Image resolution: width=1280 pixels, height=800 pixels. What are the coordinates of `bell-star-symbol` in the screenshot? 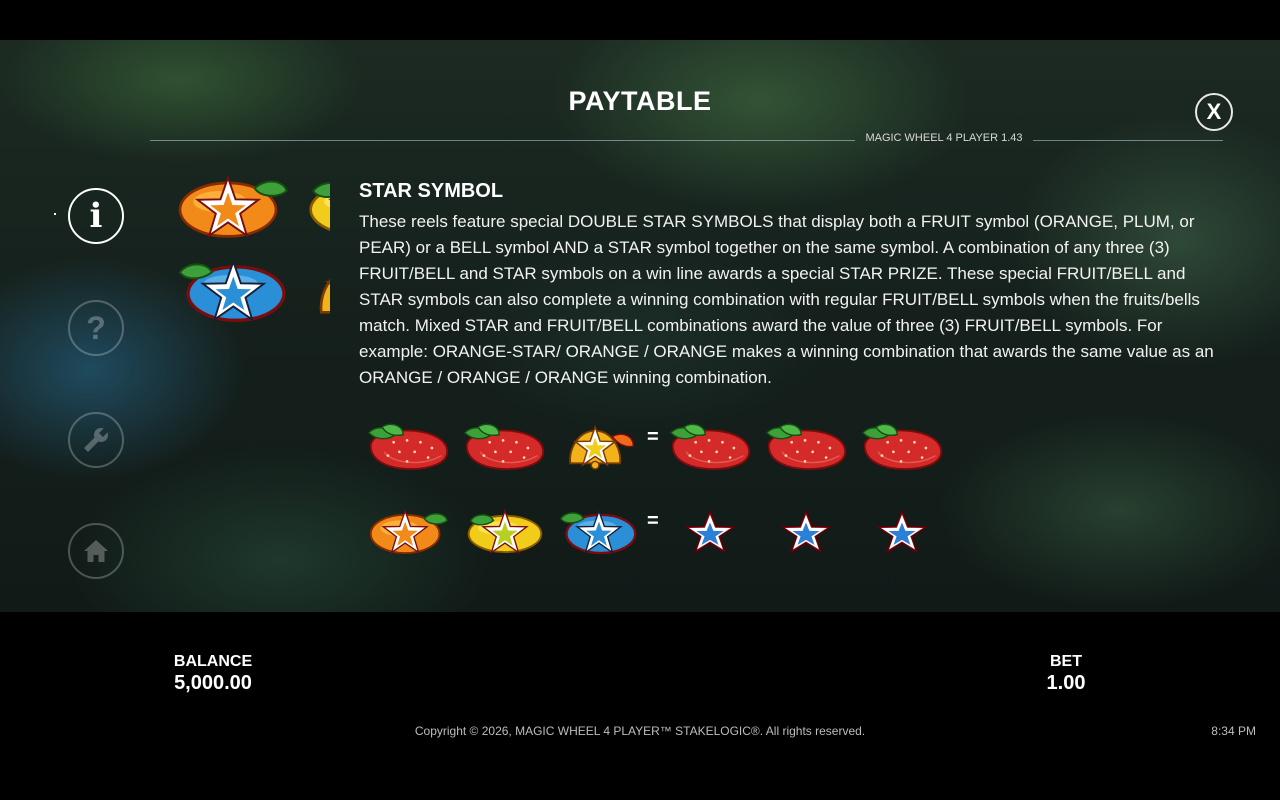 It's located at (598, 448).